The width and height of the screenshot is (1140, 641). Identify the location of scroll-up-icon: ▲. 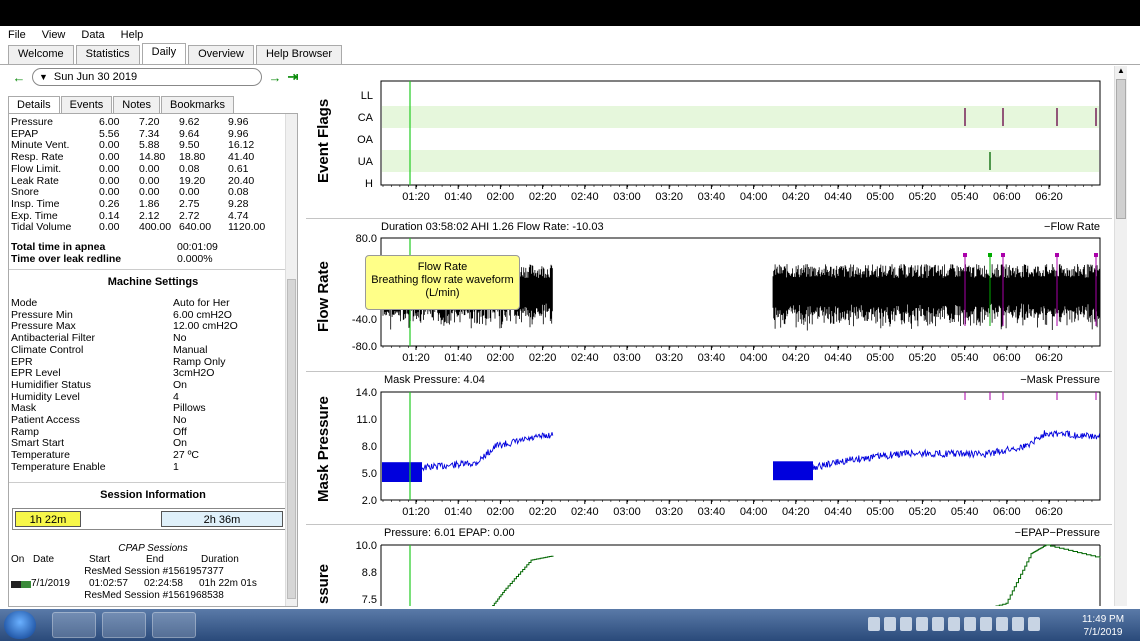
(1121, 72).